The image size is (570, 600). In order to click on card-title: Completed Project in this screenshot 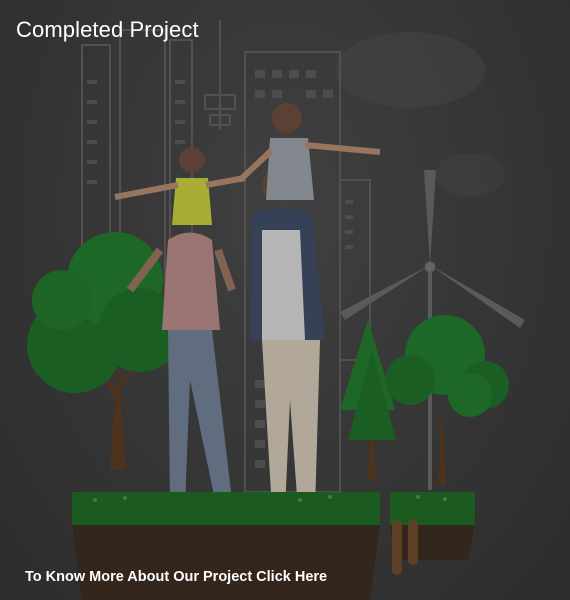, I will do `click(107, 29)`.